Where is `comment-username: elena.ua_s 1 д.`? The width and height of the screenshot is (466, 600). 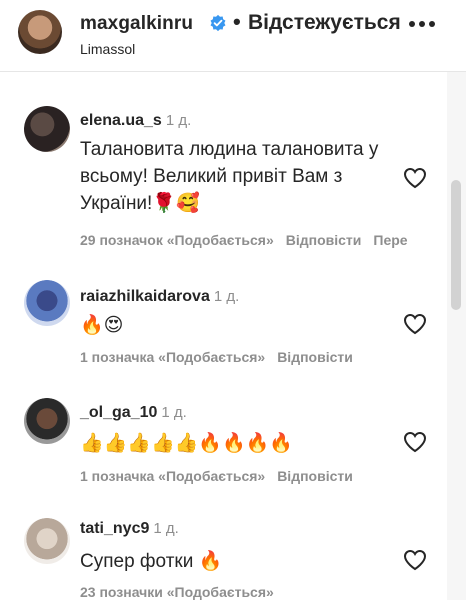 comment-username: elena.ua_s 1 д. is located at coordinates (135, 121).